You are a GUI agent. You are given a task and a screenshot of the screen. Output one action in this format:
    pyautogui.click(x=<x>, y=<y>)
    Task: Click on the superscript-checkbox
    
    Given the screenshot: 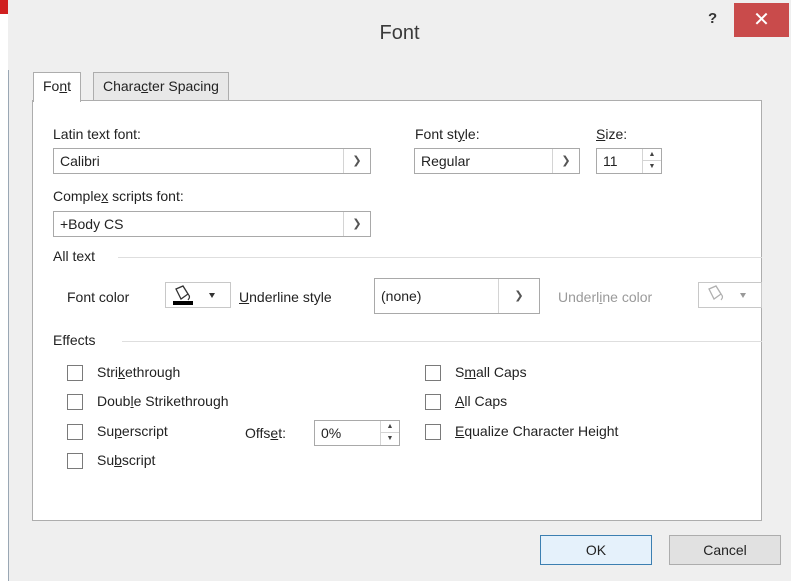 What is the action you would take?
    pyautogui.click(x=75, y=432)
    